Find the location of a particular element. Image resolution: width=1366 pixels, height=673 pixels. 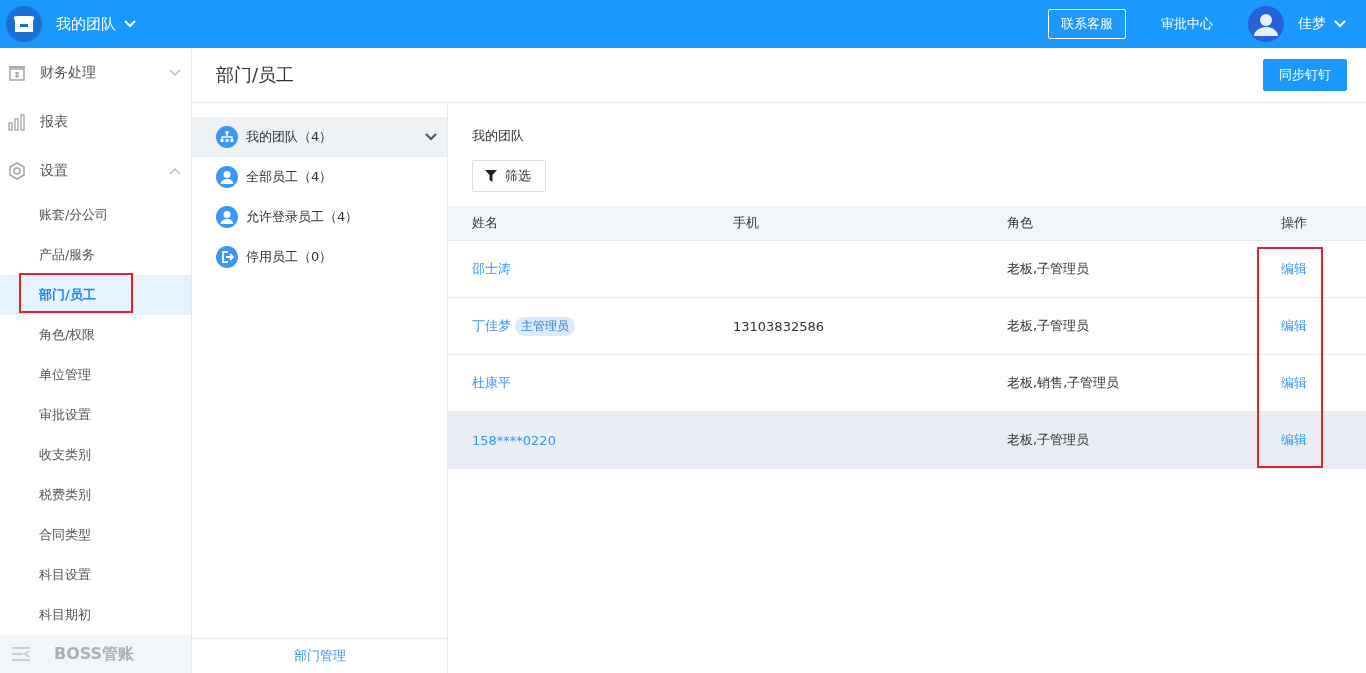

group-item: 停用员工（0） is located at coordinates (319, 257).